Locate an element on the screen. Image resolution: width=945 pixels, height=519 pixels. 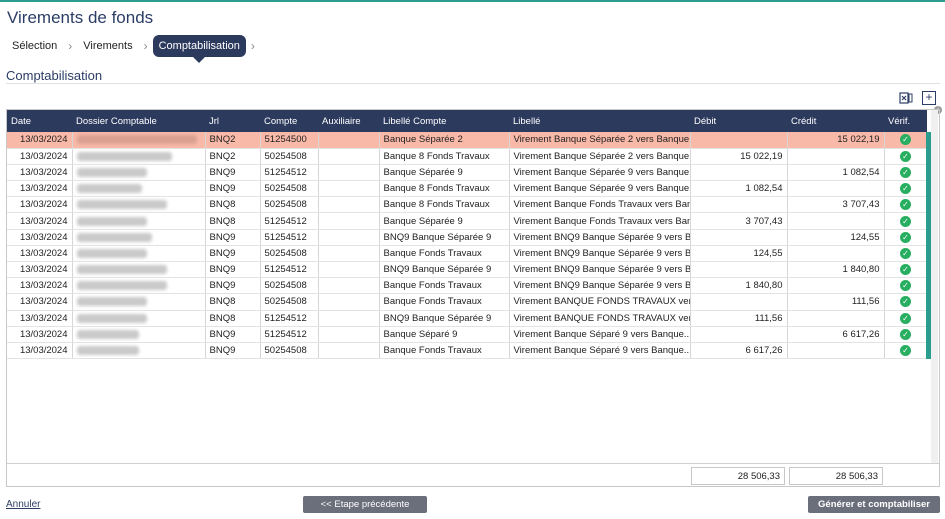
account-label-cell: Banque Séparée 9 is located at coordinates (444, 173).